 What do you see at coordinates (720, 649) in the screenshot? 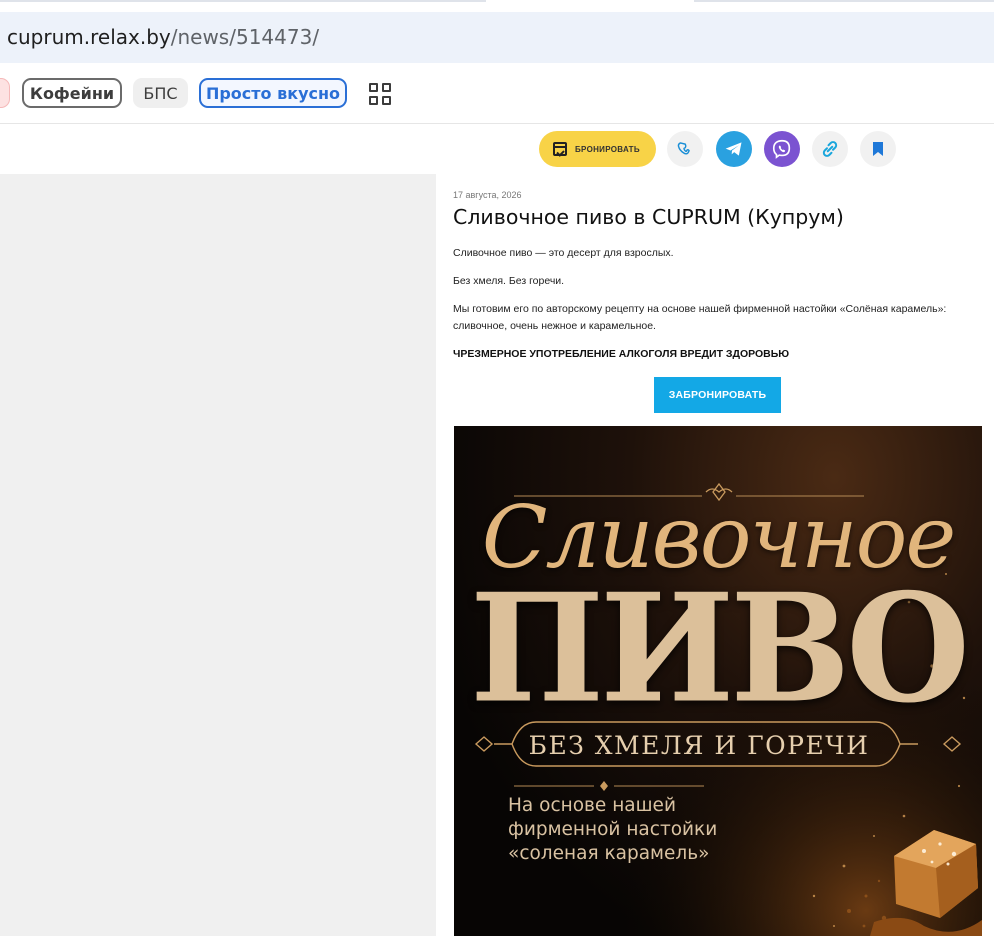
I see `poster-big-title: ПИВО` at bounding box center [720, 649].